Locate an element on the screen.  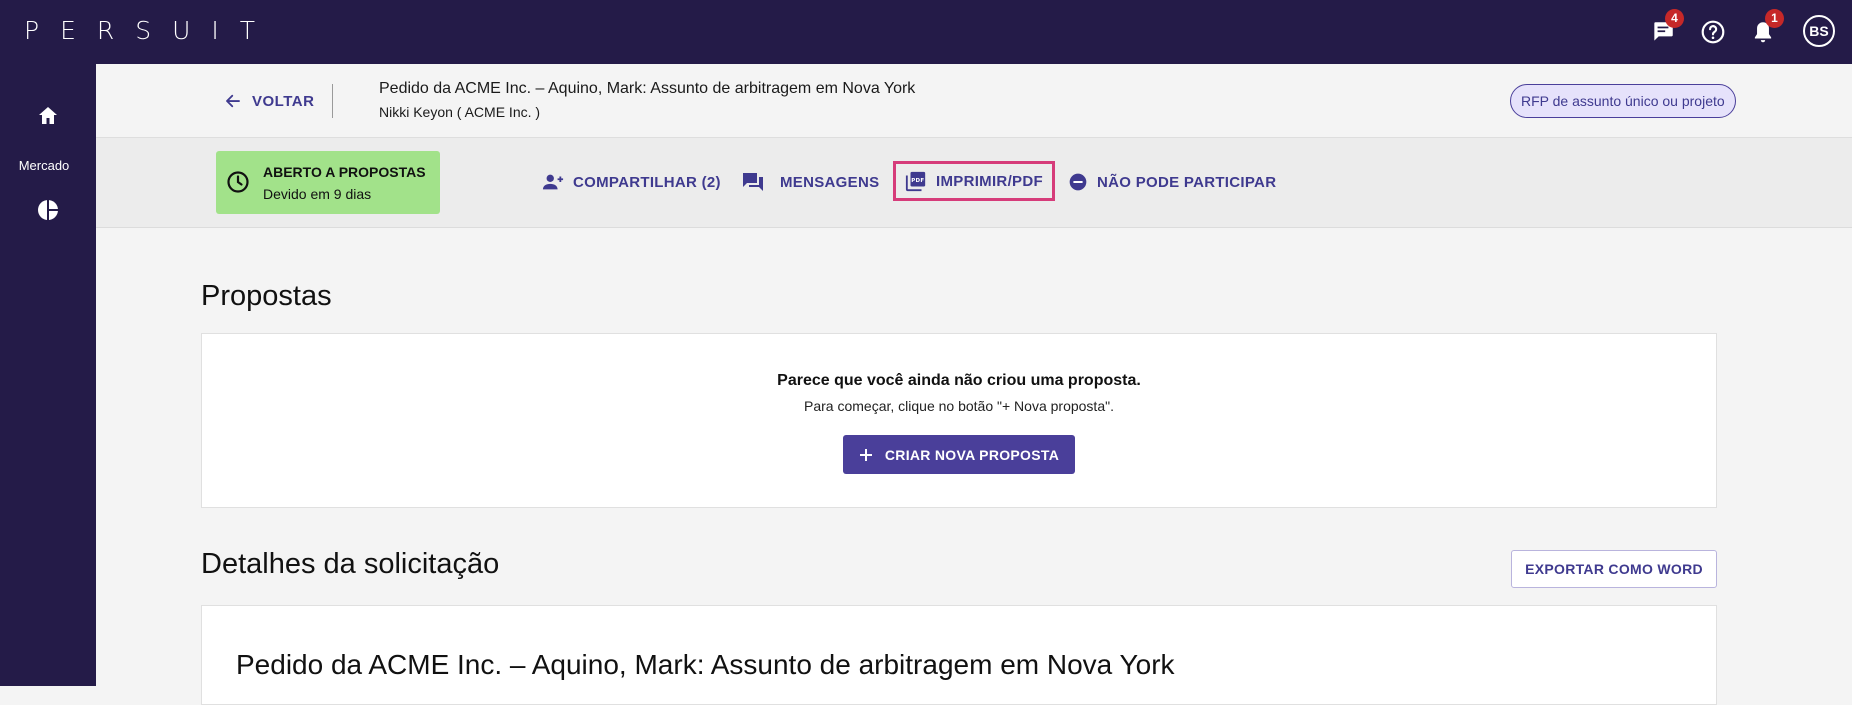
messages-button: 4 is located at coordinates (1665, 29).